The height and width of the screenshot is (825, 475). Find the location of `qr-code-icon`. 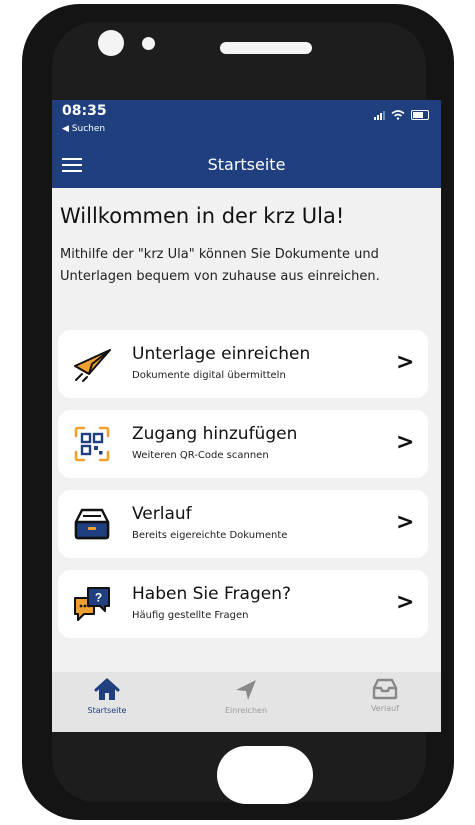

qr-code-icon is located at coordinates (92, 444).